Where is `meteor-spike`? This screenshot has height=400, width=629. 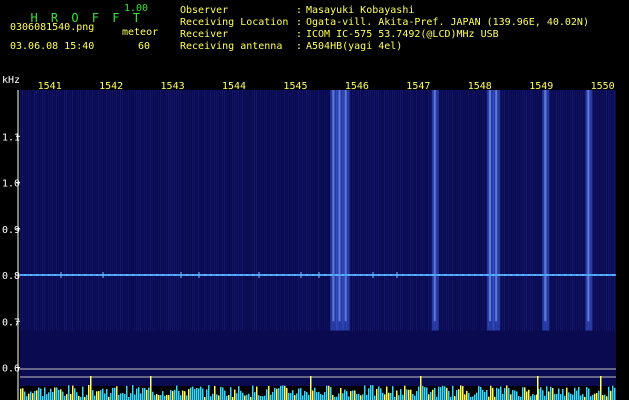 meteor-spike is located at coordinates (91, 388).